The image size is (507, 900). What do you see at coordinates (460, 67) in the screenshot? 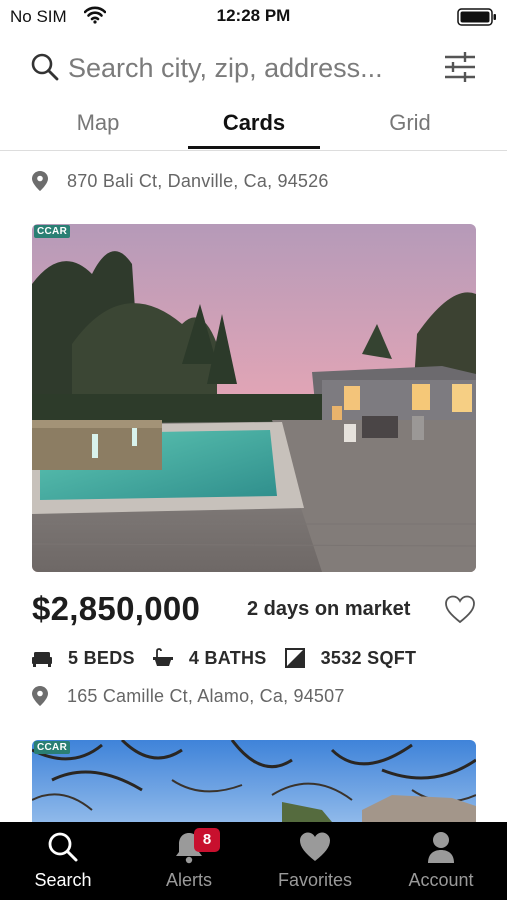
I see `filter-icon` at bounding box center [460, 67].